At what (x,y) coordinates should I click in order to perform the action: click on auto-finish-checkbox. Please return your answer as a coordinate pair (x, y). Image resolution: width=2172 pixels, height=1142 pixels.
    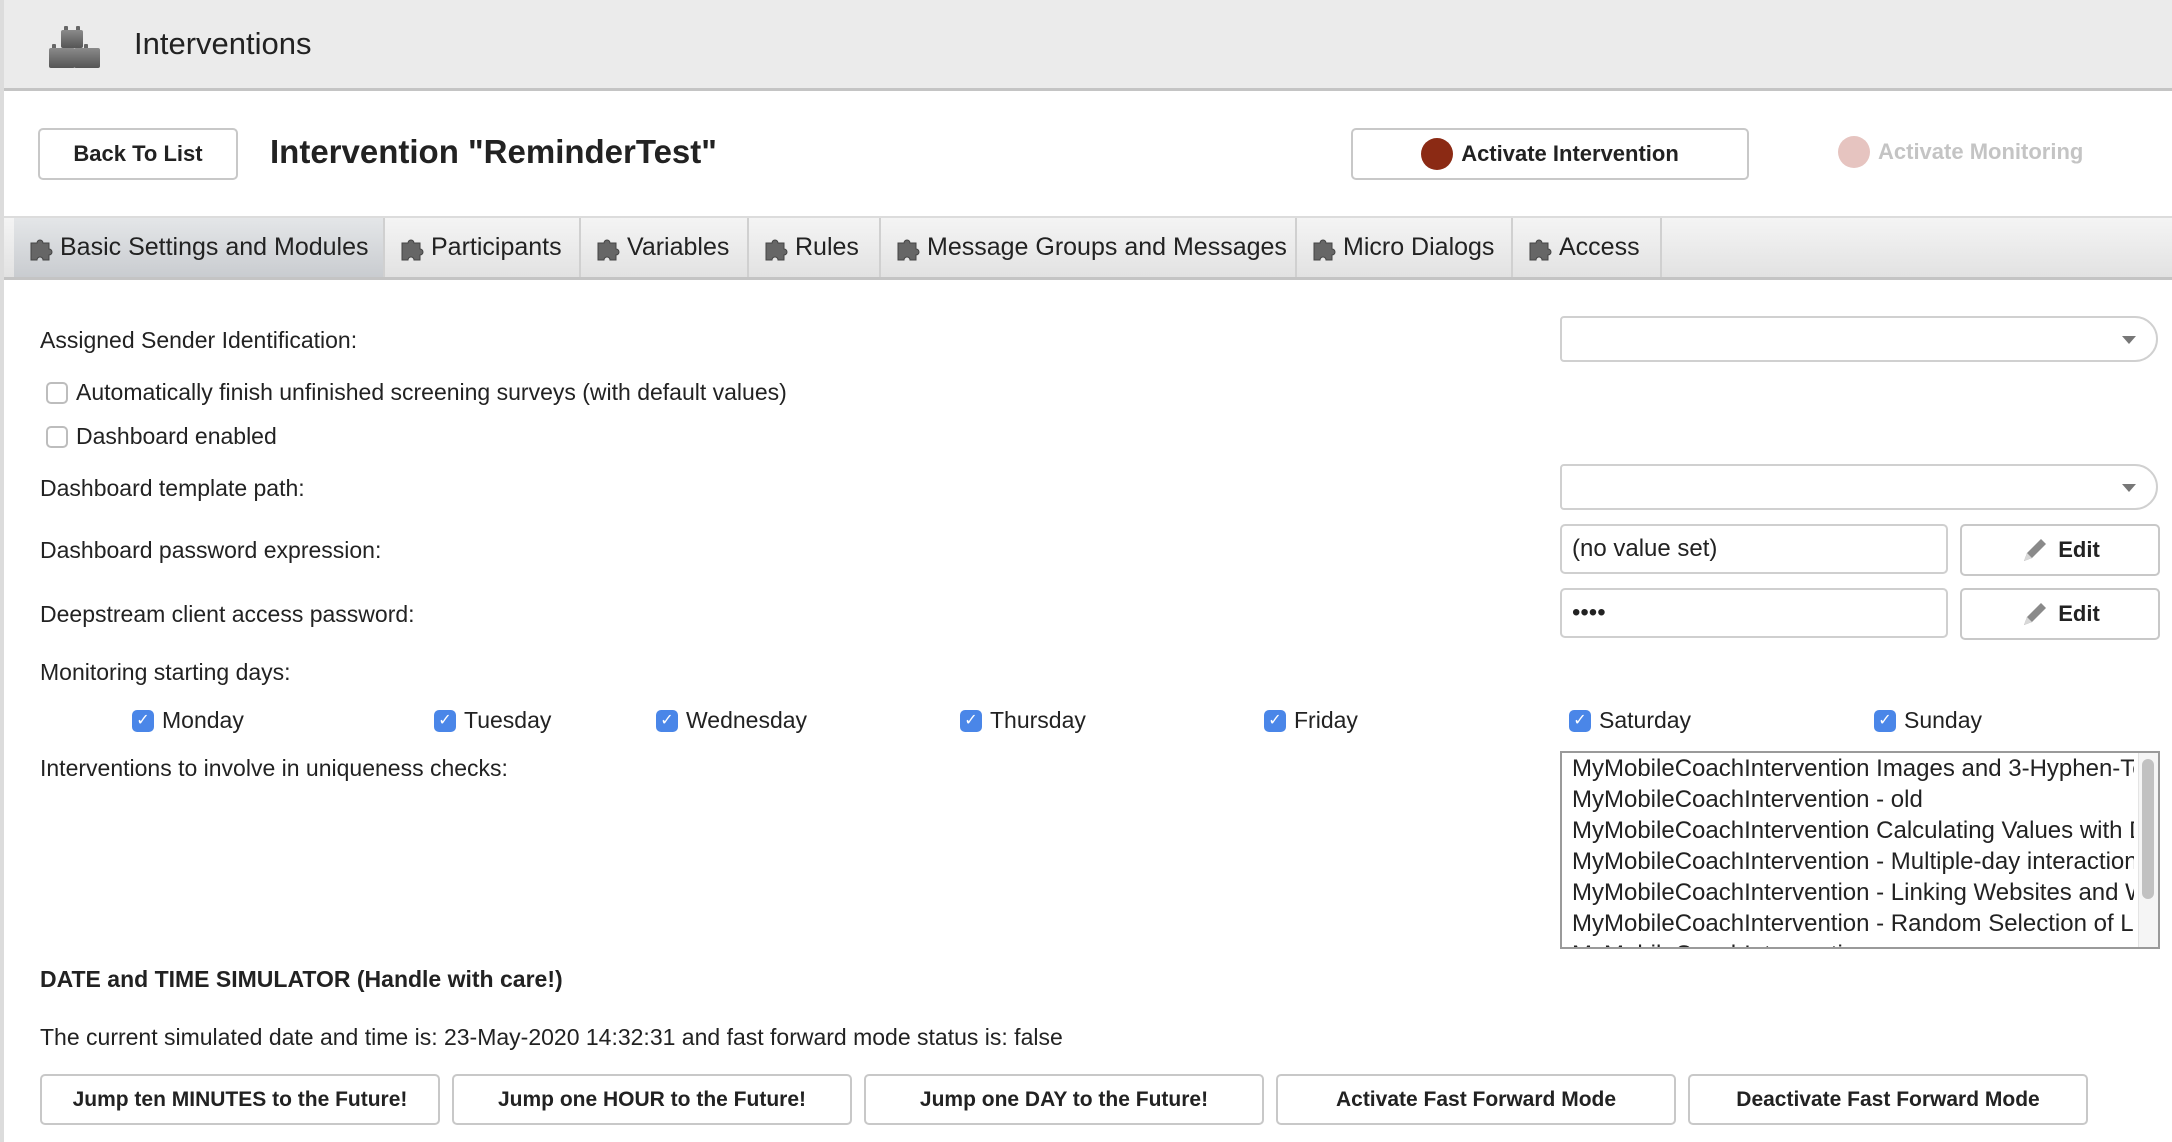
    Looking at the image, I should click on (57, 393).